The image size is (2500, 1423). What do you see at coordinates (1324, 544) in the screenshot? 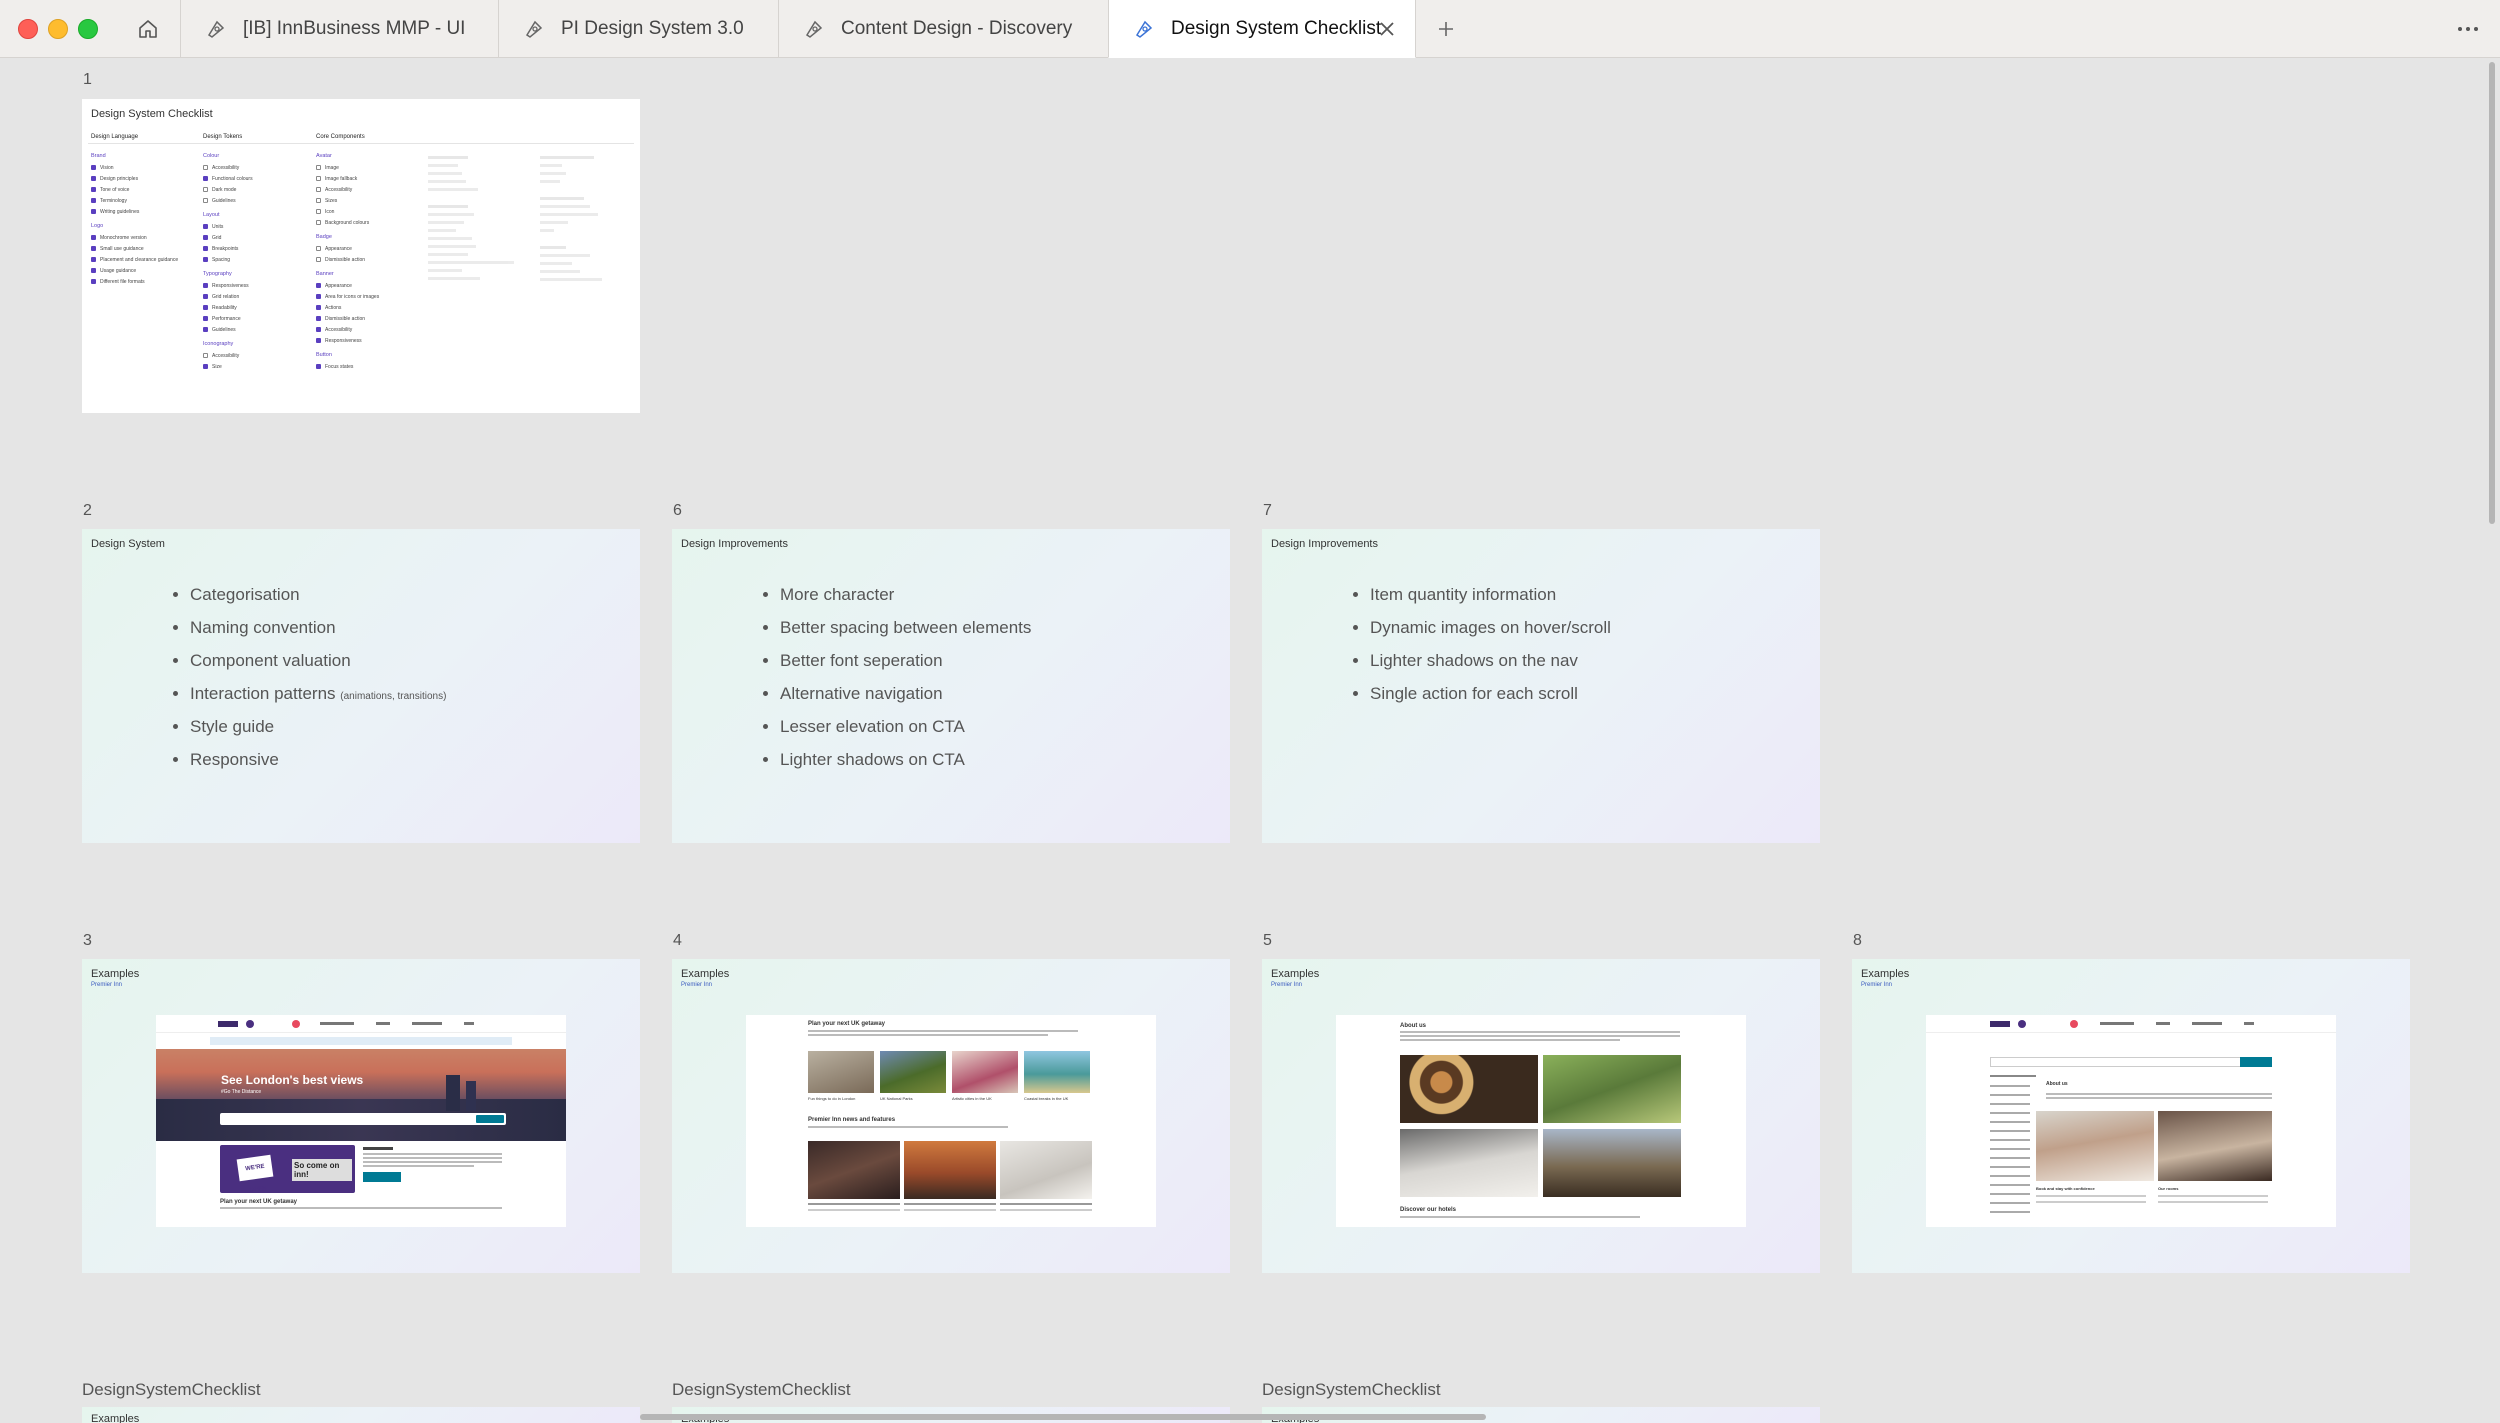
I see `frame-title: Design Improvements` at bounding box center [1324, 544].